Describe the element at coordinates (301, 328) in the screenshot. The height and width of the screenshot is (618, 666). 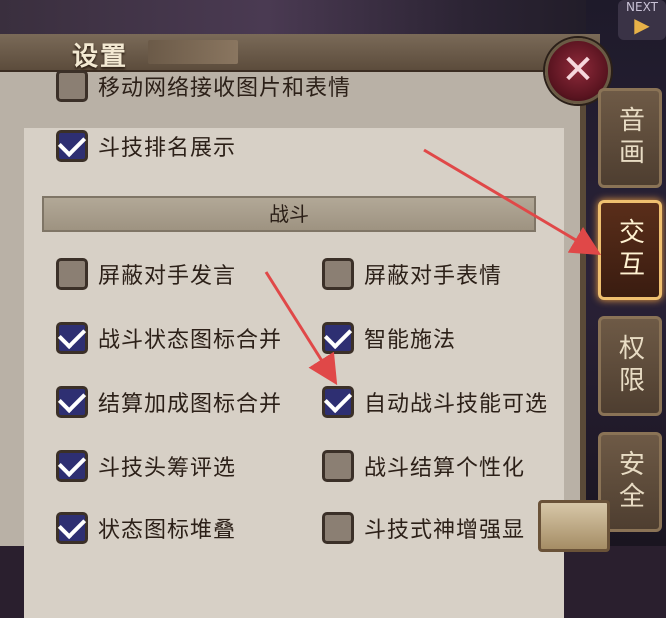
I see `arrow-to-auto-battle-skill` at that location.